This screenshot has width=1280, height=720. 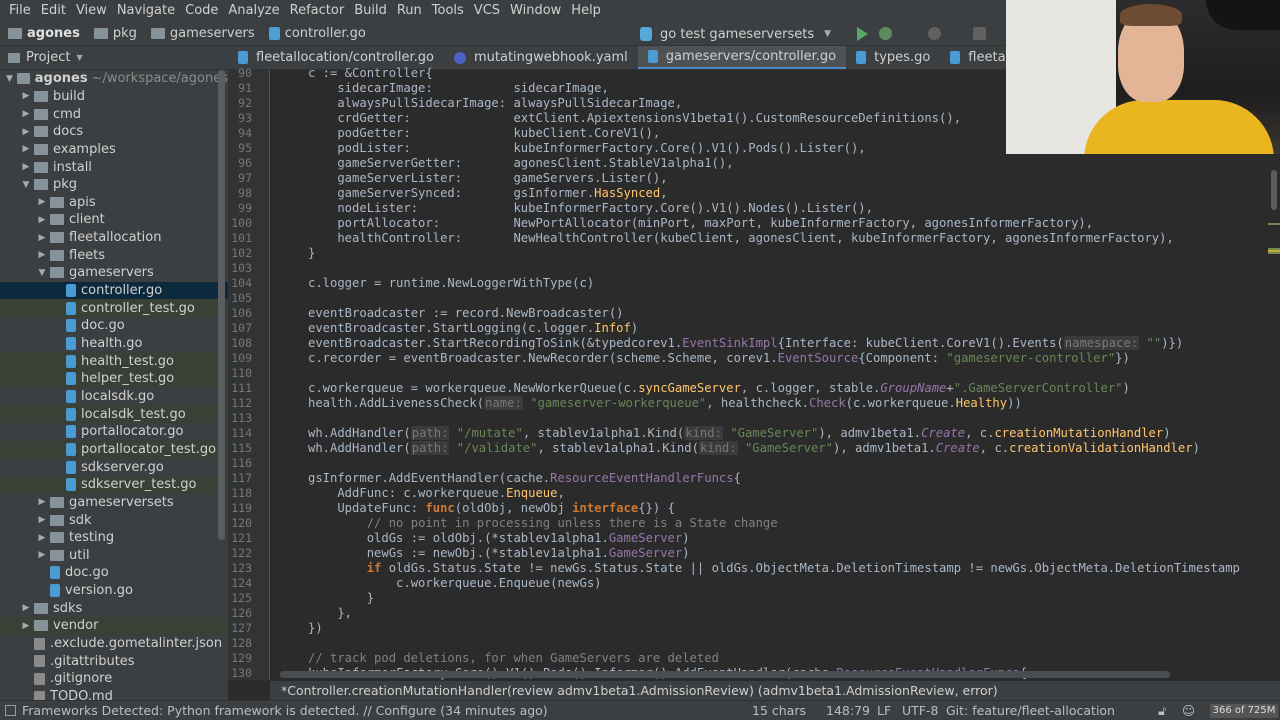 I want to click on stop-icon, so click(x=979, y=33).